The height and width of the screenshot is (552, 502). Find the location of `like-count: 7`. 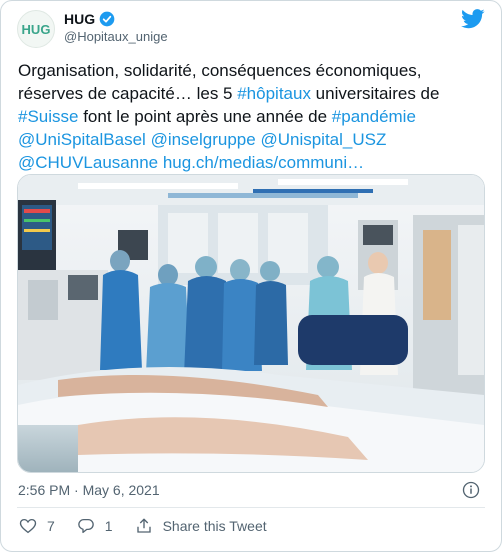

like-count: 7 is located at coordinates (51, 526).